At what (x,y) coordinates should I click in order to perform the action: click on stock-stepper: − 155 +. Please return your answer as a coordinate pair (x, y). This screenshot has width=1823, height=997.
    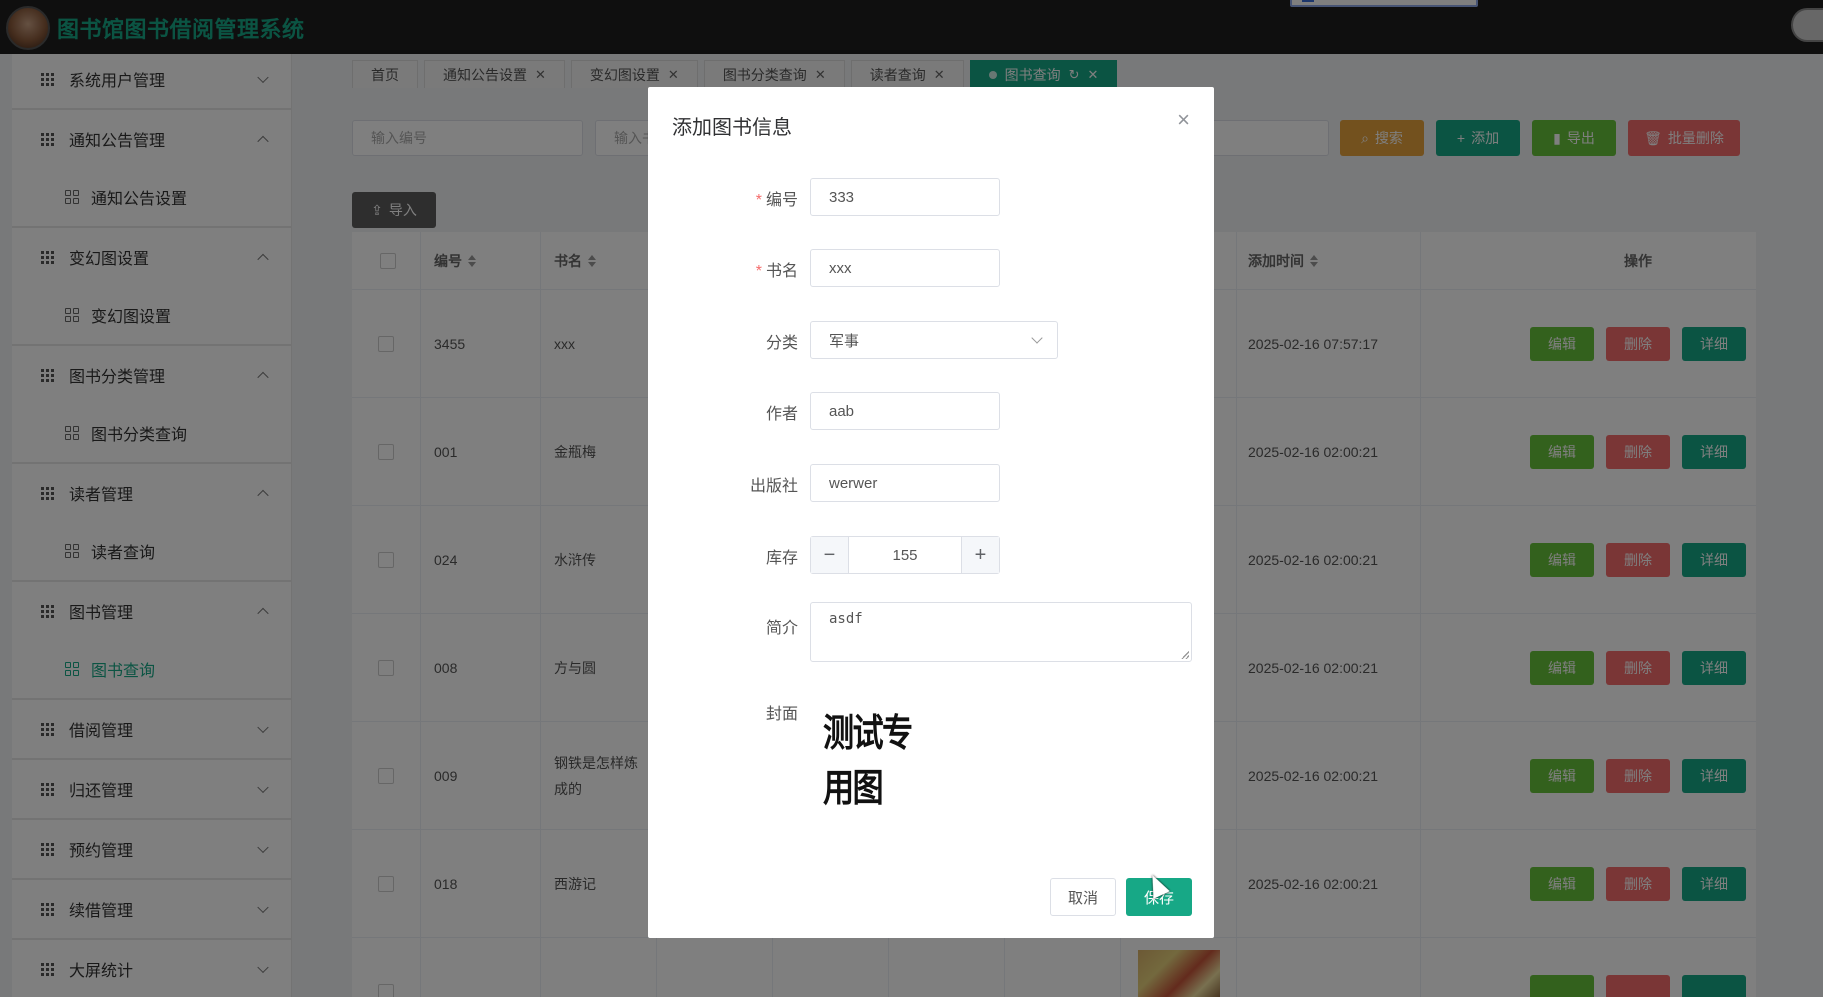
    Looking at the image, I should click on (905, 555).